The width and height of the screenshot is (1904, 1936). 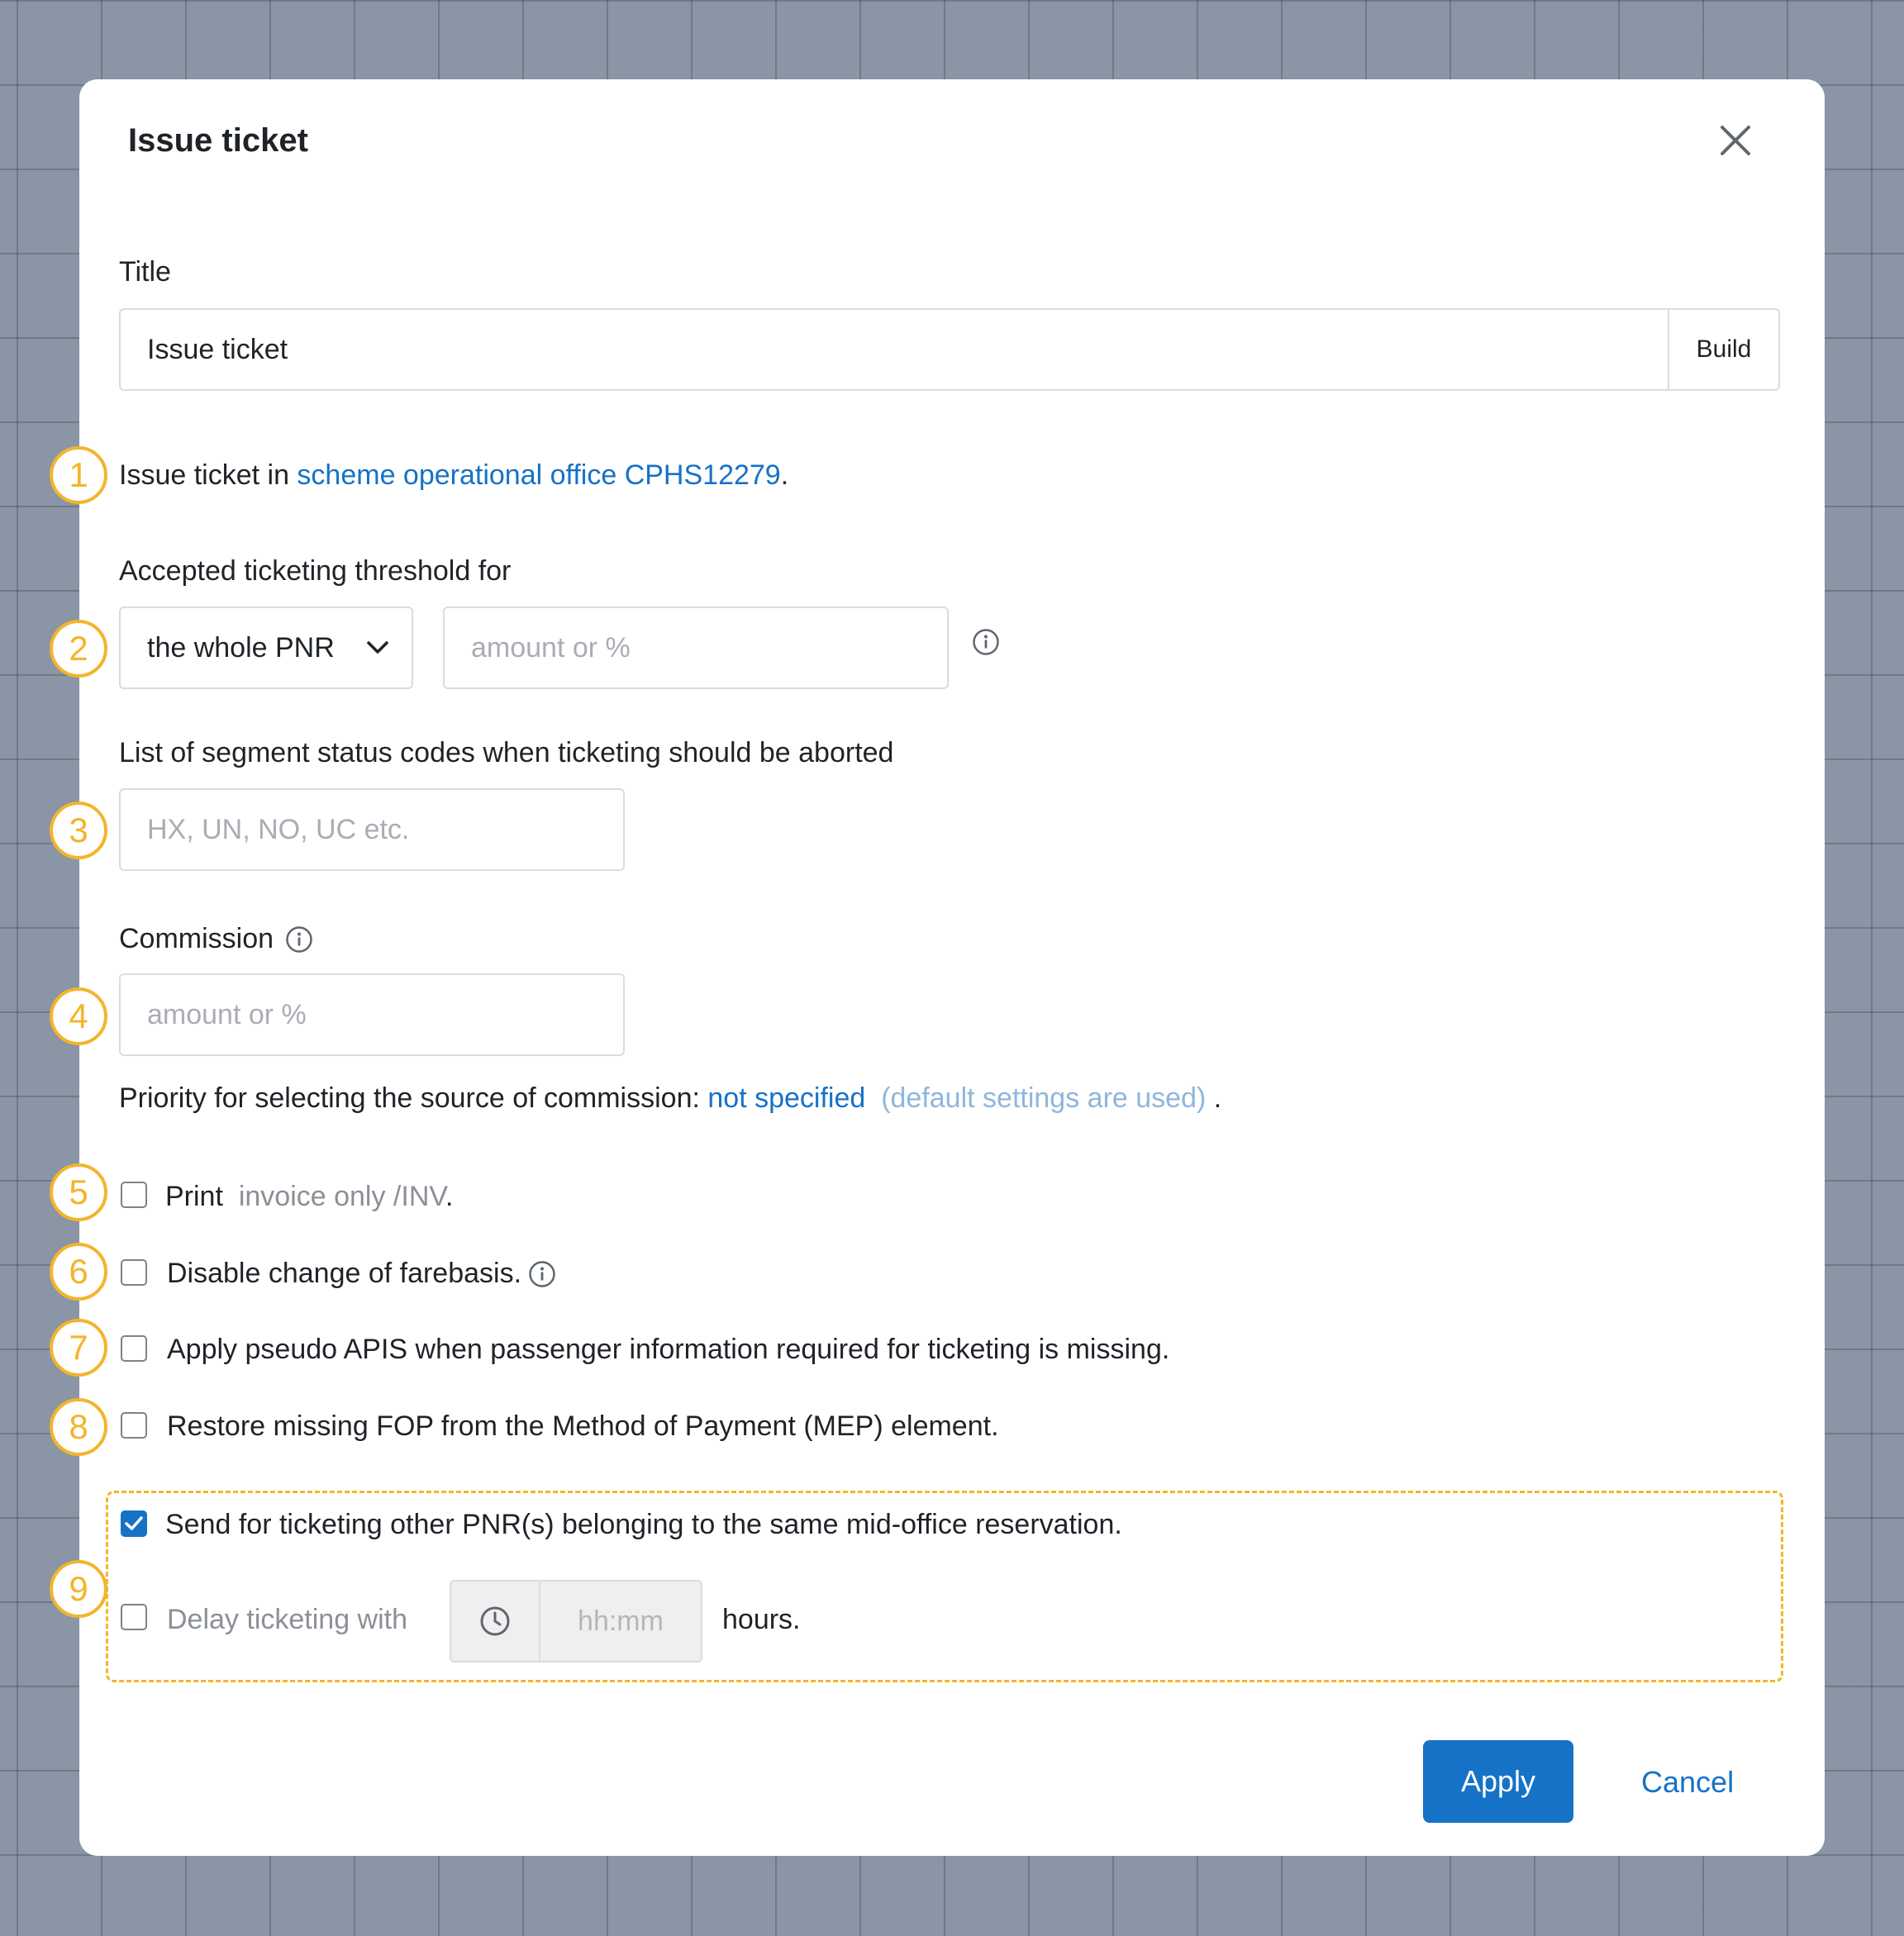 I want to click on print-invoice-row: Print invoice only /INV., so click(x=309, y=1197).